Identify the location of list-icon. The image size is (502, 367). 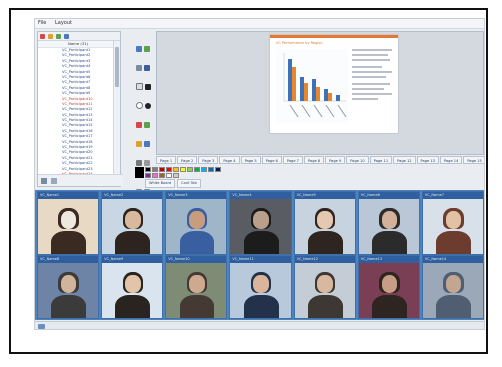
(54, 180).